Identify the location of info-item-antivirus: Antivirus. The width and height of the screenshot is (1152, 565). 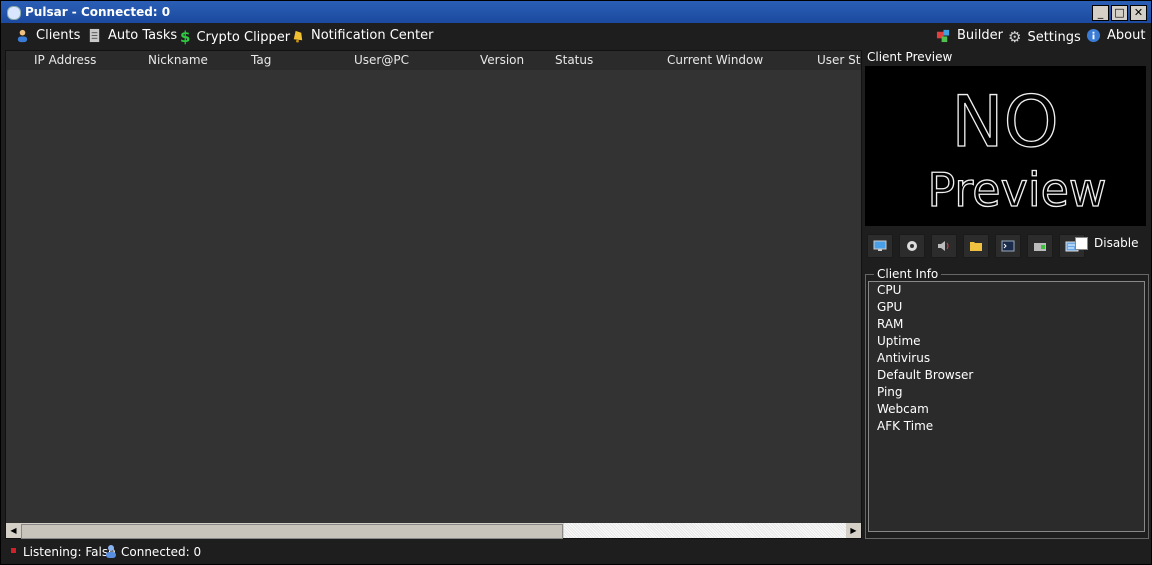
(1006, 358).